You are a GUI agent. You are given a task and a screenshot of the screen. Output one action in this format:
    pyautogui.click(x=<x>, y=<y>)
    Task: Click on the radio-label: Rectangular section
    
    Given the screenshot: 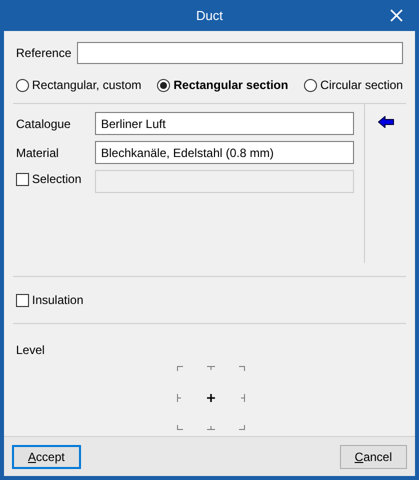 What is the action you would take?
    pyautogui.click(x=230, y=85)
    